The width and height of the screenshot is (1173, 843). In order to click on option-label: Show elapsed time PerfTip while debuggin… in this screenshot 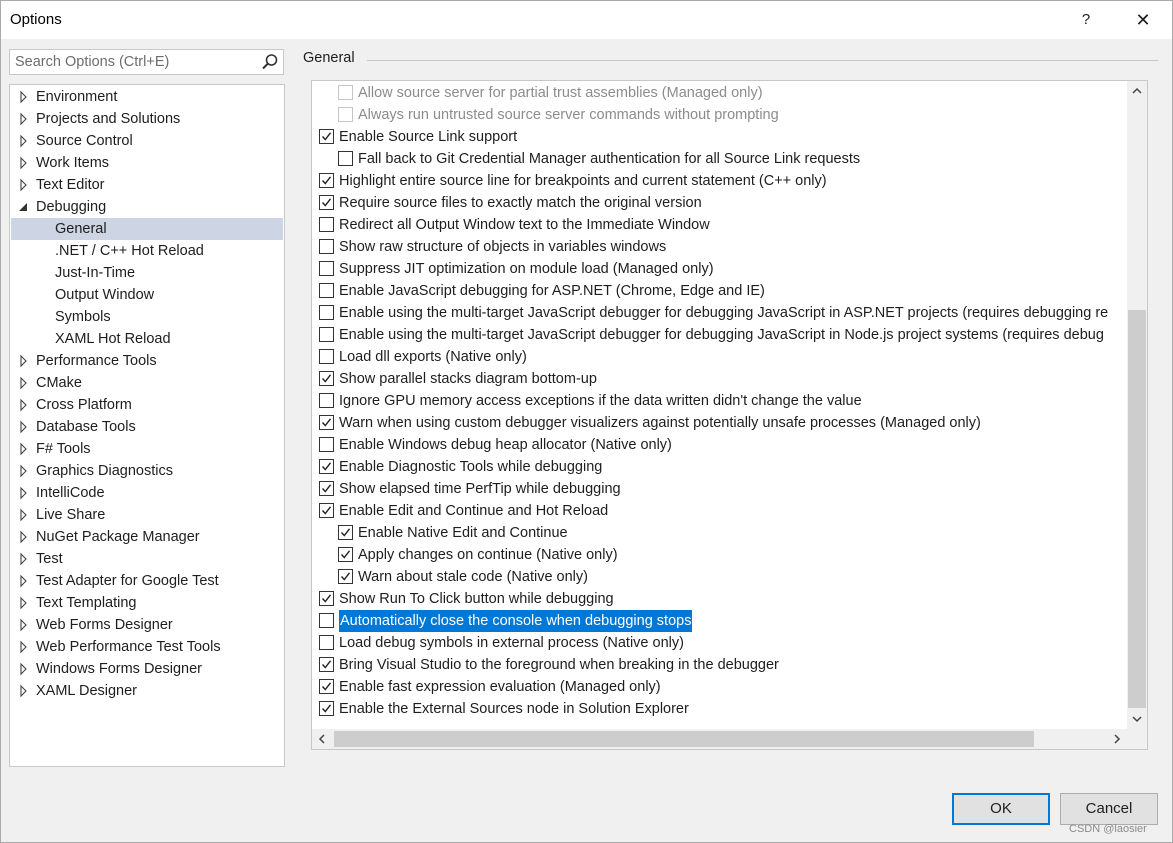, I will do `click(480, 489)`.